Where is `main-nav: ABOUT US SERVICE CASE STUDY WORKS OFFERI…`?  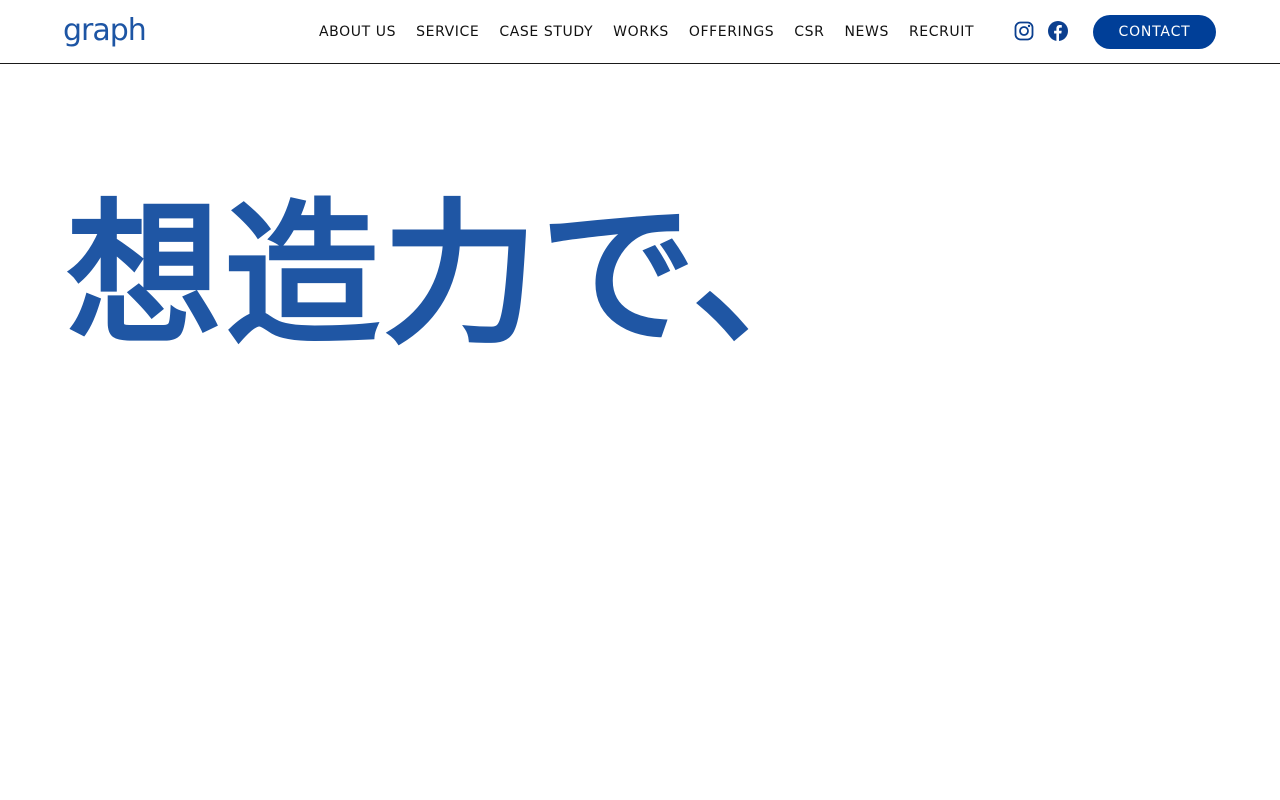
main-nav: ABOUT US SERVICE CASE STUDY WORKS OFFERI… is located at coordinates (646, 32).